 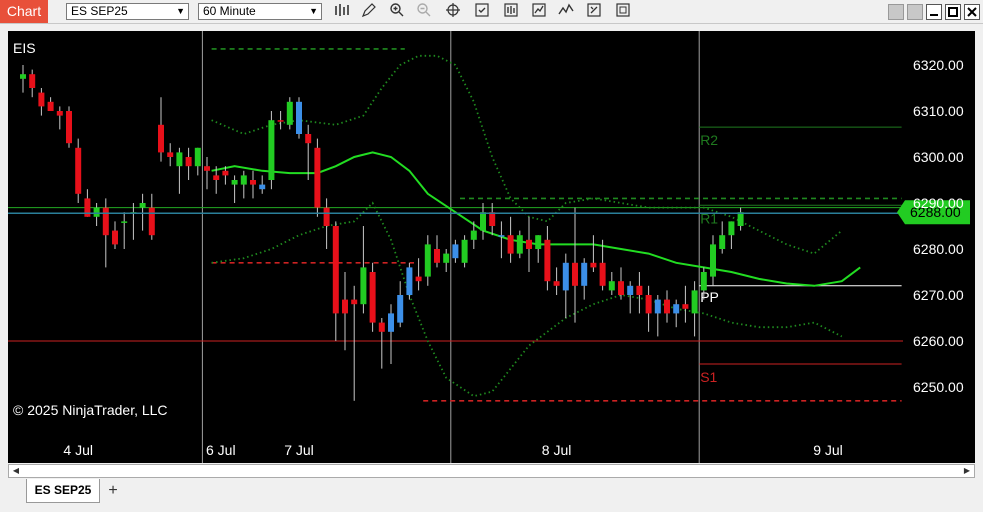 I want to click on tab-es-sep25: ES SEP25, so click(x=63, y=491).